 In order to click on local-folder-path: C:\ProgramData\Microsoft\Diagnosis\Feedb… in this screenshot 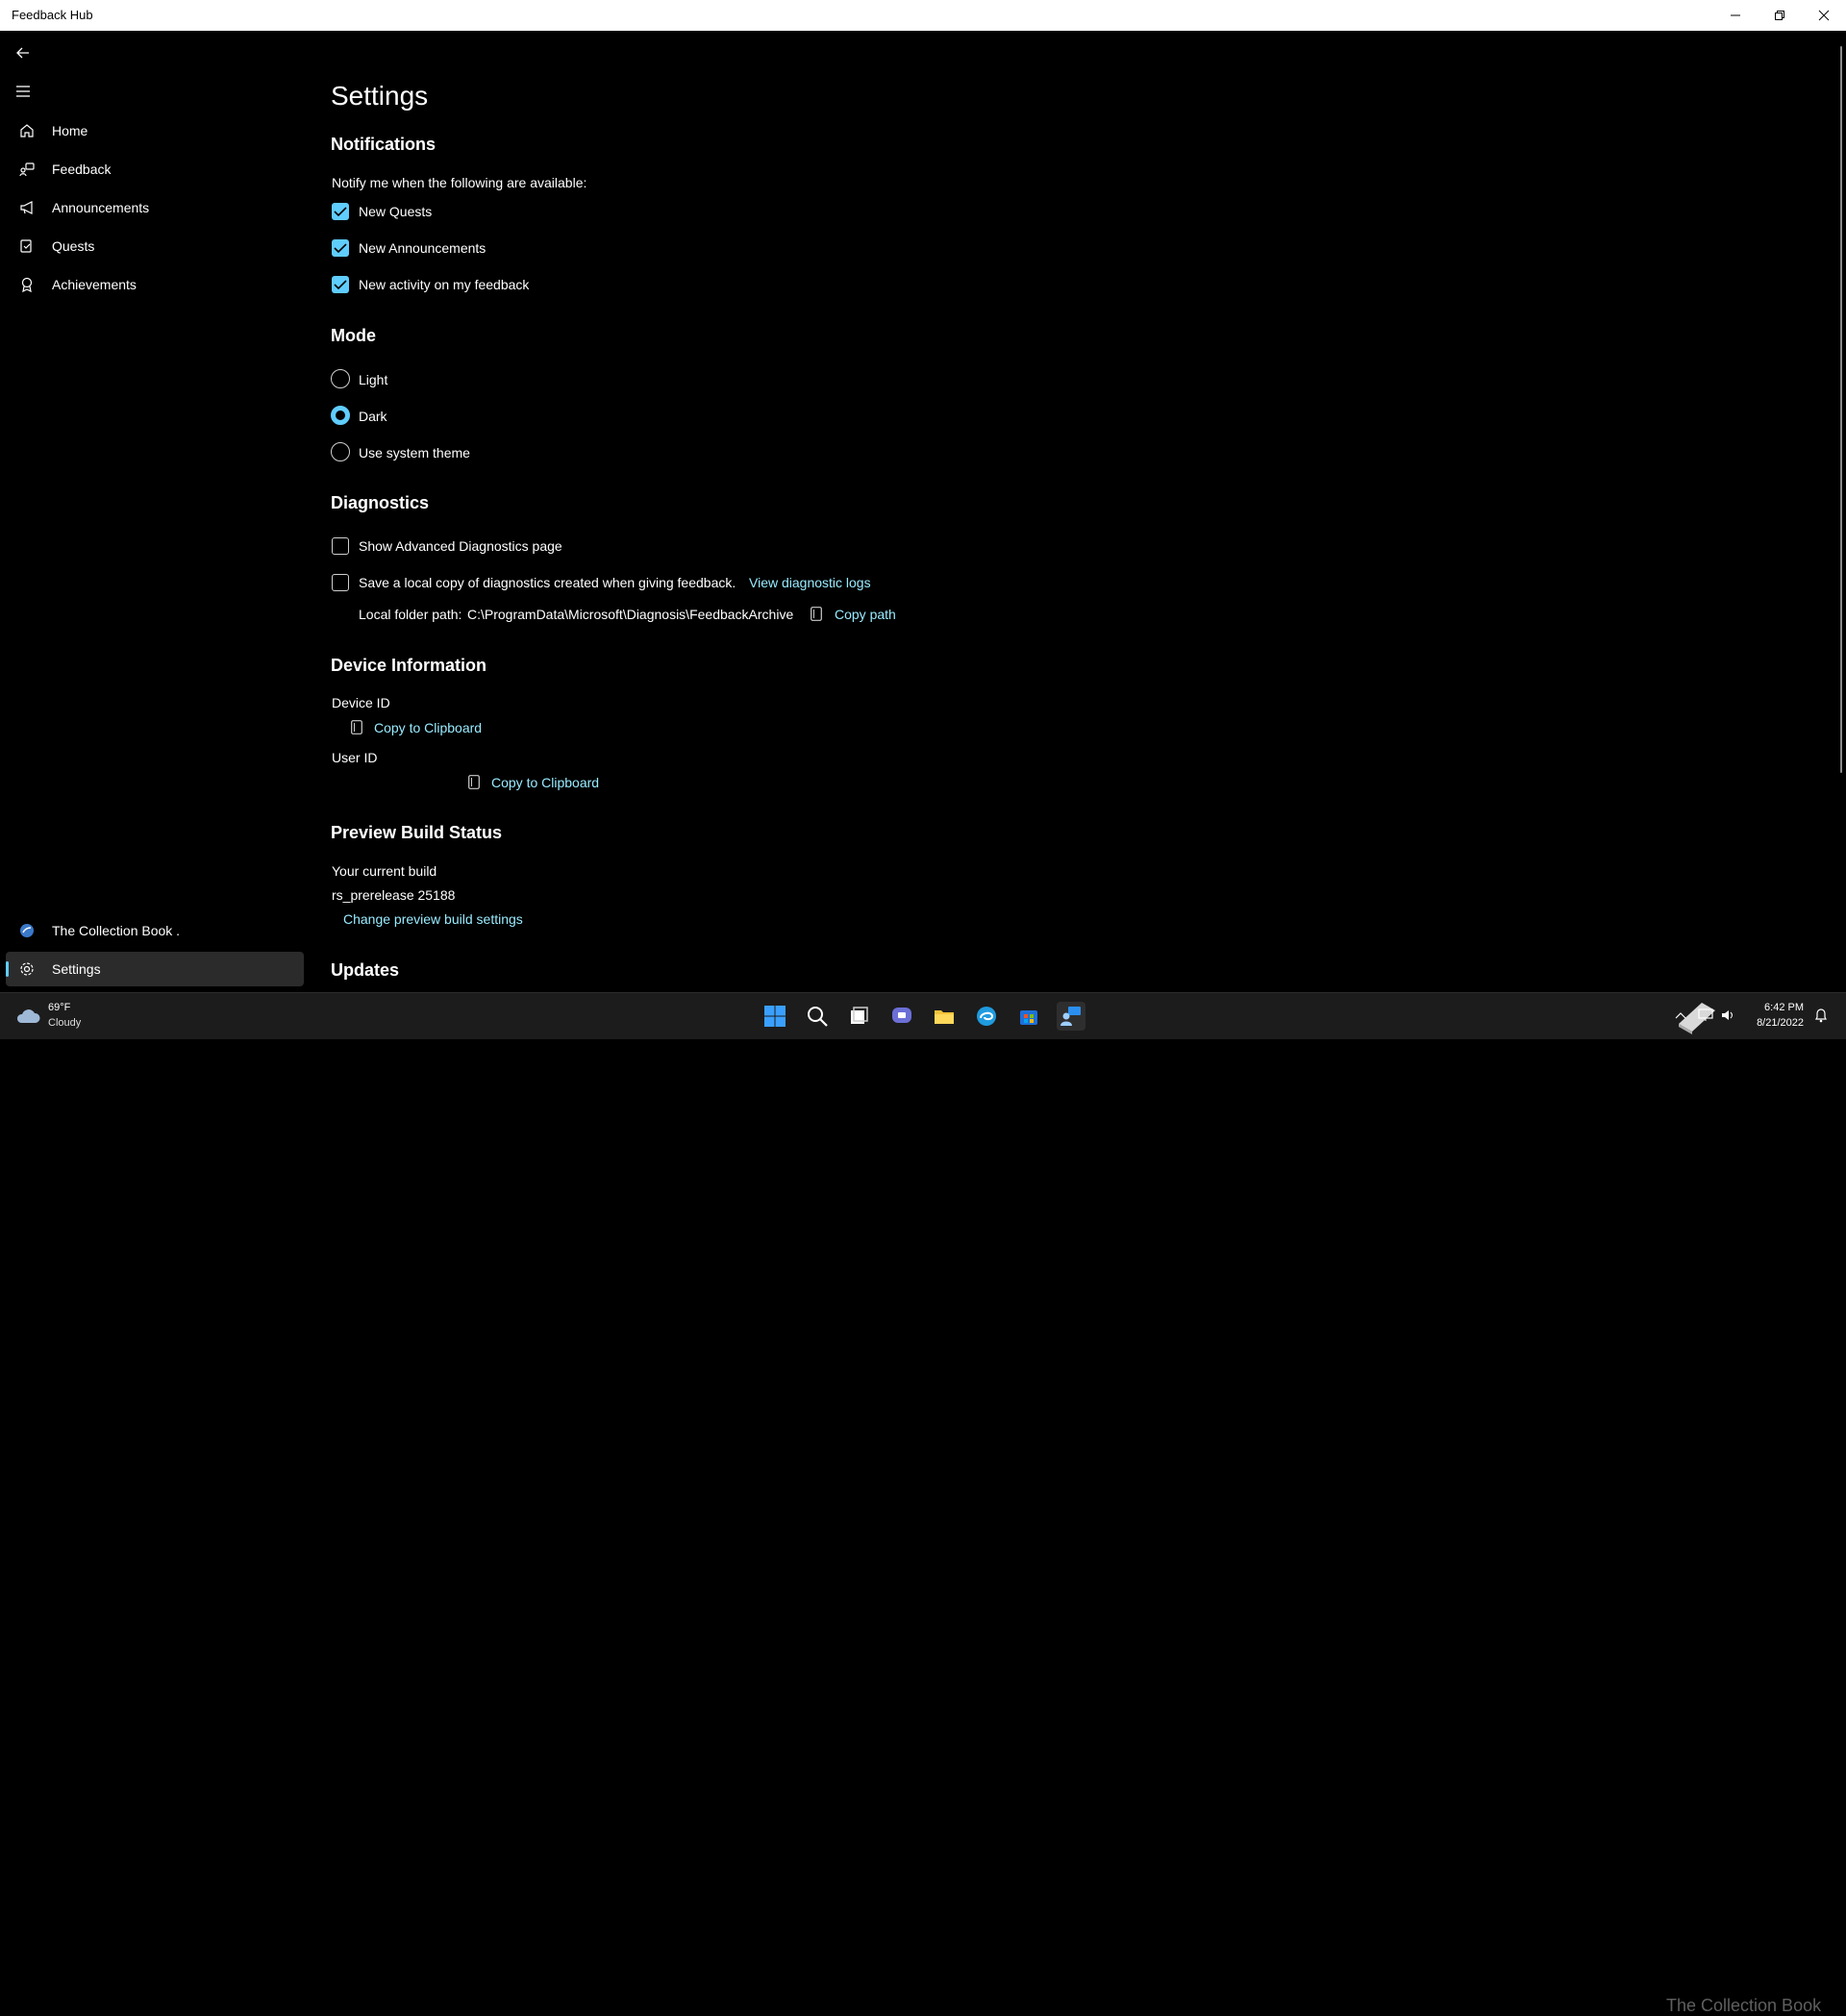, I will do `click(630, 614)`.